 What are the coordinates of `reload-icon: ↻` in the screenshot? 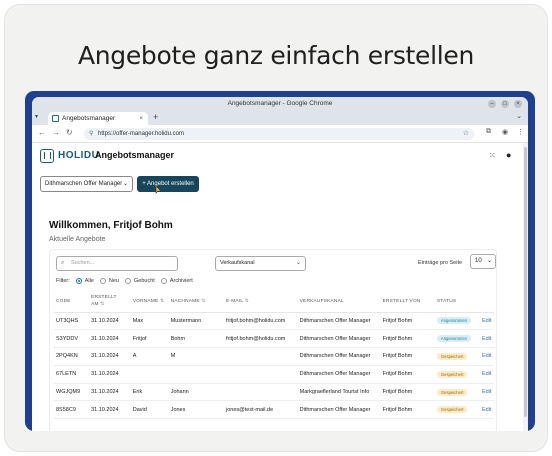 It's located at (69, 132).